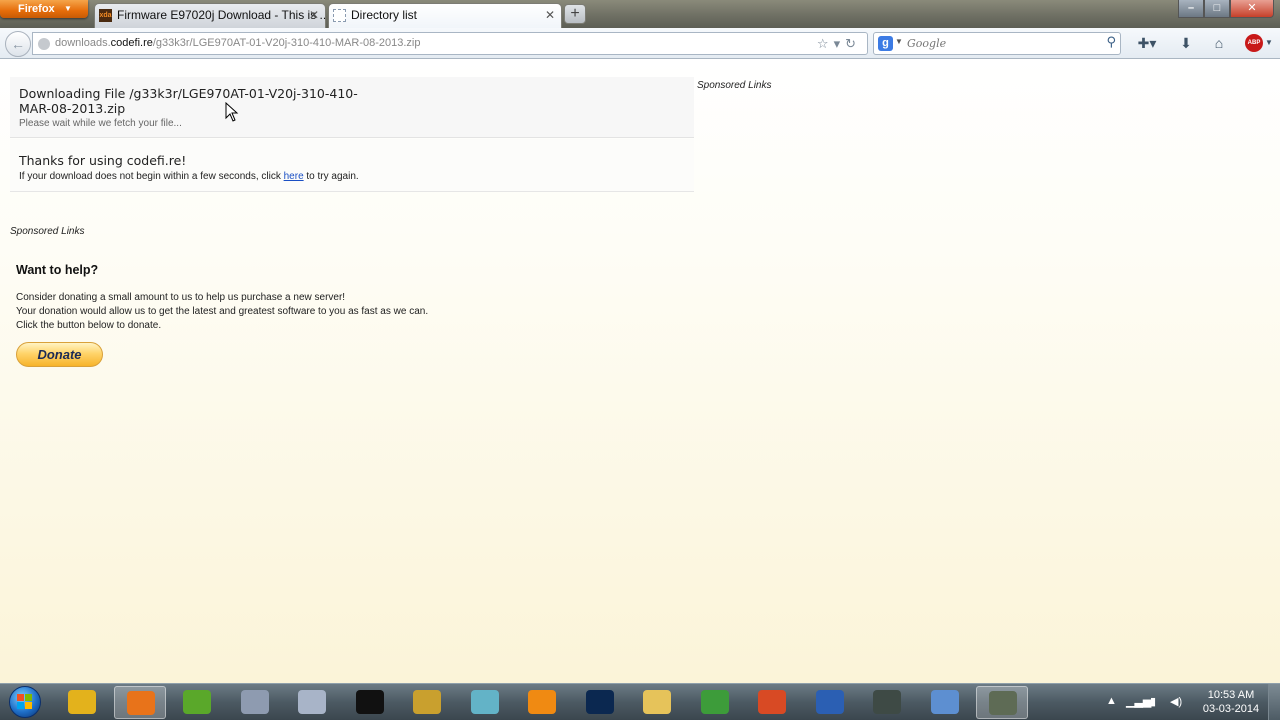 The height and width of the screenshot is (720, 1280). I want to click on taskbar-app-app-red, so click(772, 702).